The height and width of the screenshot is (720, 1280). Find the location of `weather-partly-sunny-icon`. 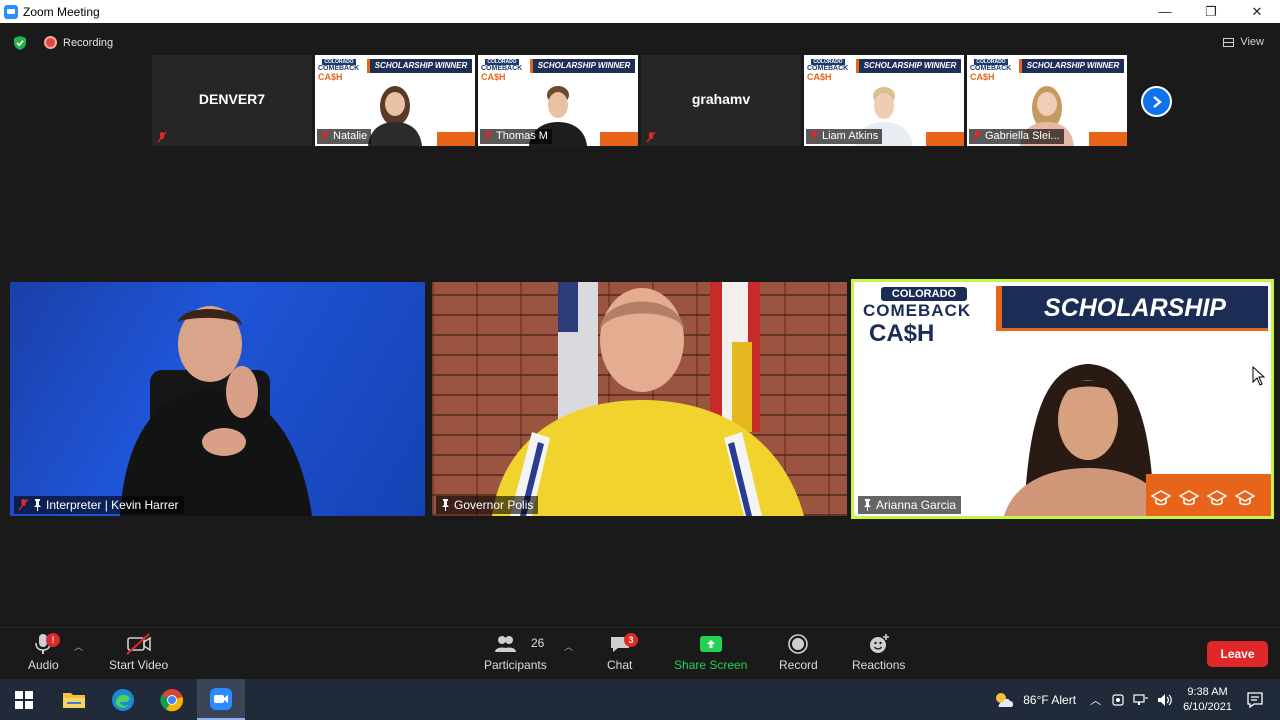

weather-partly-sunny-icon is located at coordinates (1005, 699).